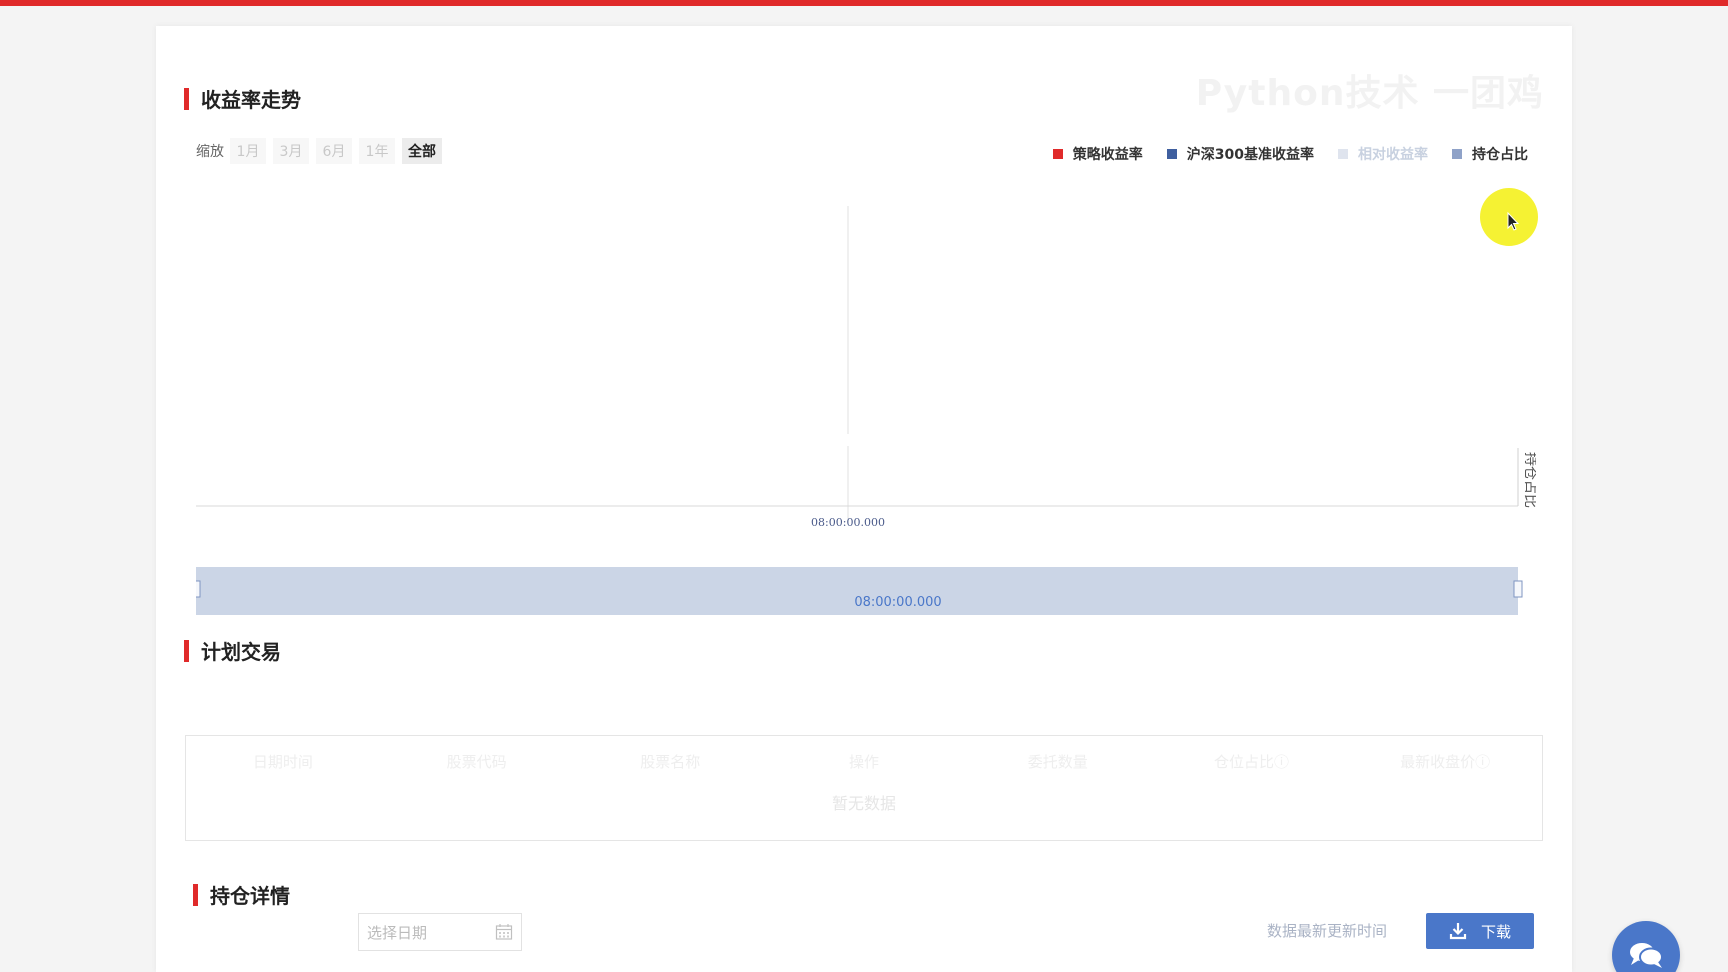 Image resolution: width=1728 pixels, height=972 pixels. Describe the element at coordinates (1369, 93) in the screenshot. I see `watermark: Python技术 一团鸡` at that location.